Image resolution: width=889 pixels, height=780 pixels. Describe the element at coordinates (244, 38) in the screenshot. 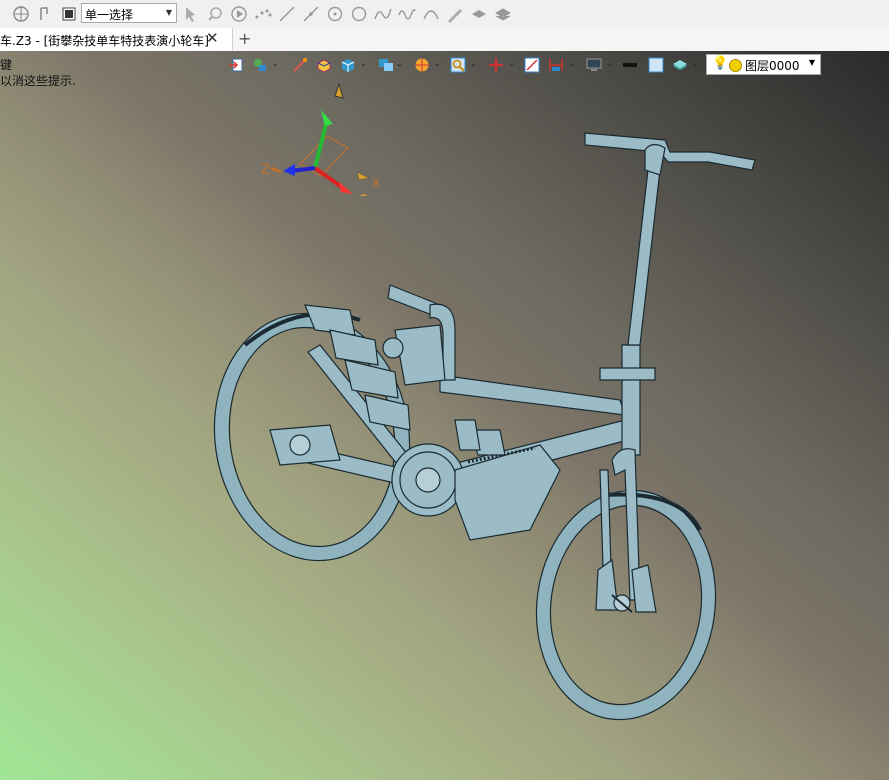

I see `add-tab-button: +` at that location.